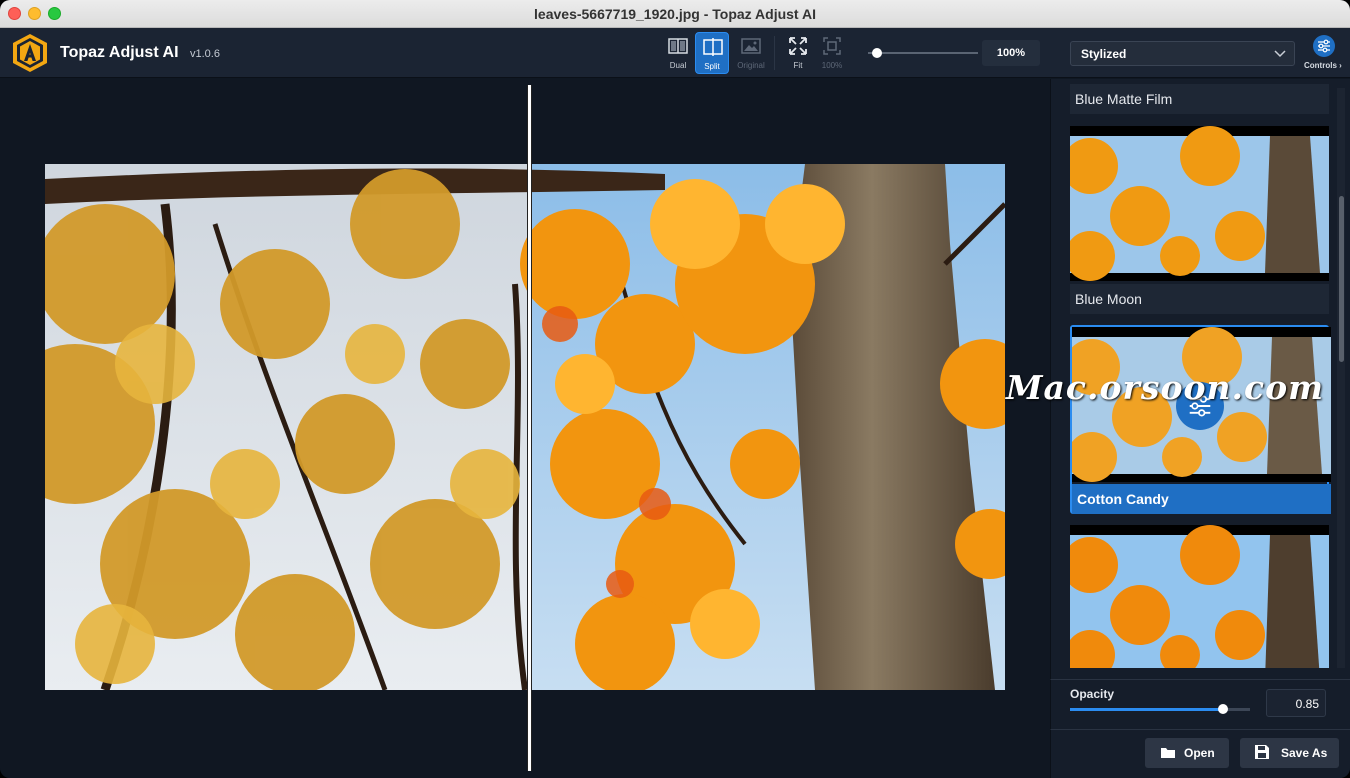  I want to click on opacity-slider-handle, so click(1223, 709).